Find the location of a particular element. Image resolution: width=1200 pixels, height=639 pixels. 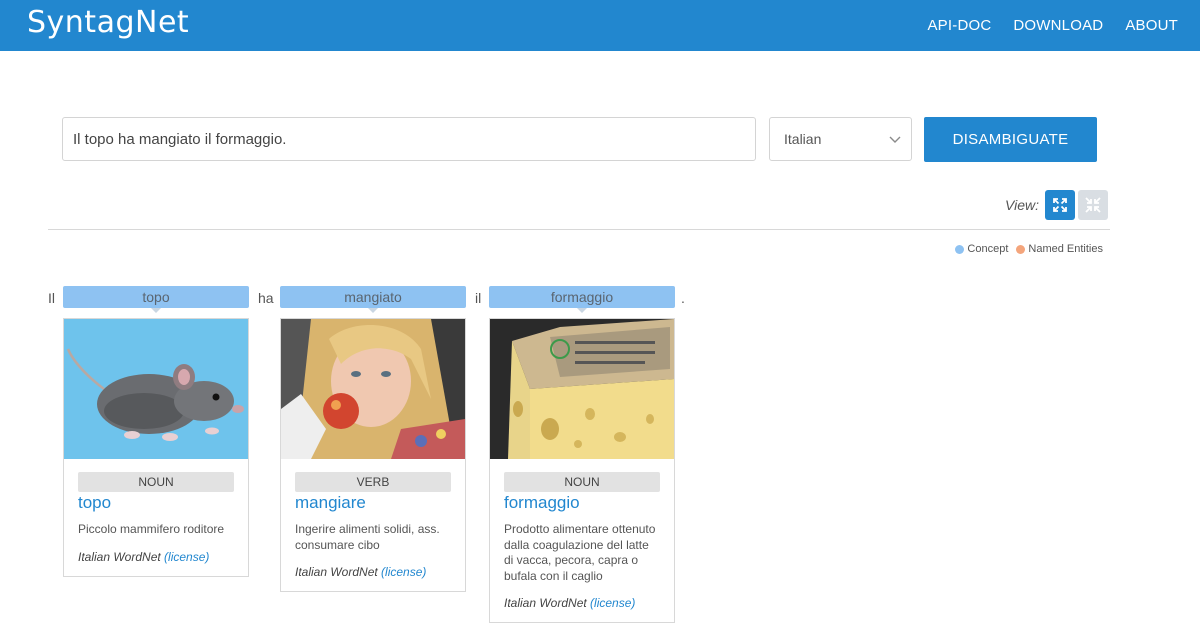

chevron-down-icon is located at coordinates (895, 139).